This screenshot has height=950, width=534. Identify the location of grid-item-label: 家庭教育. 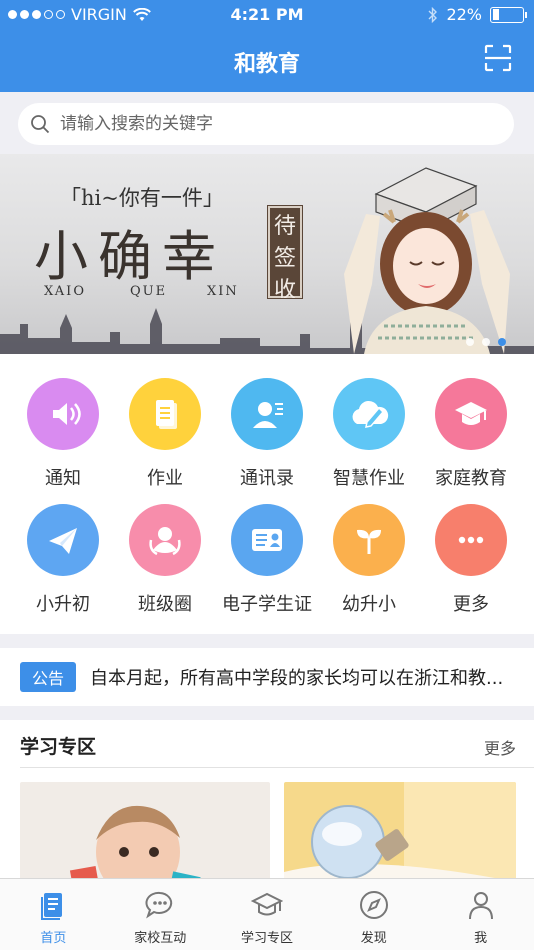
(471, 478).